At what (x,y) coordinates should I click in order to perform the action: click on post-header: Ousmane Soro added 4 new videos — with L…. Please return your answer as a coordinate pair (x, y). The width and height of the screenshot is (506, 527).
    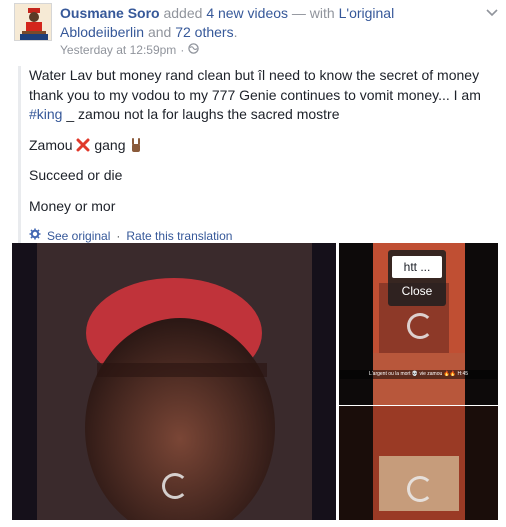
    Looking at the image, I should click on (227, 22).